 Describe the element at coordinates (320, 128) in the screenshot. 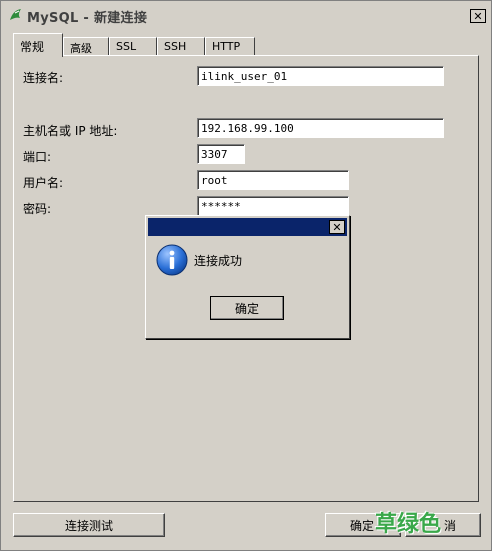

I see `host-input: 192.168.99.100` at that location.